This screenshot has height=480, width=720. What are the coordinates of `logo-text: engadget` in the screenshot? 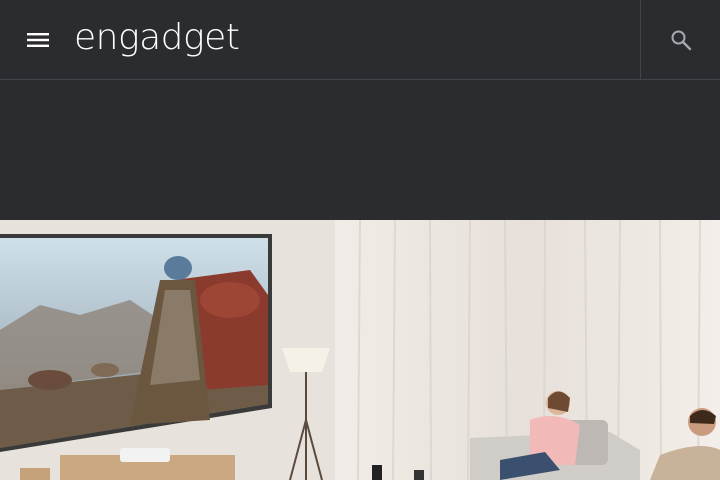 It's located at (157, 37).